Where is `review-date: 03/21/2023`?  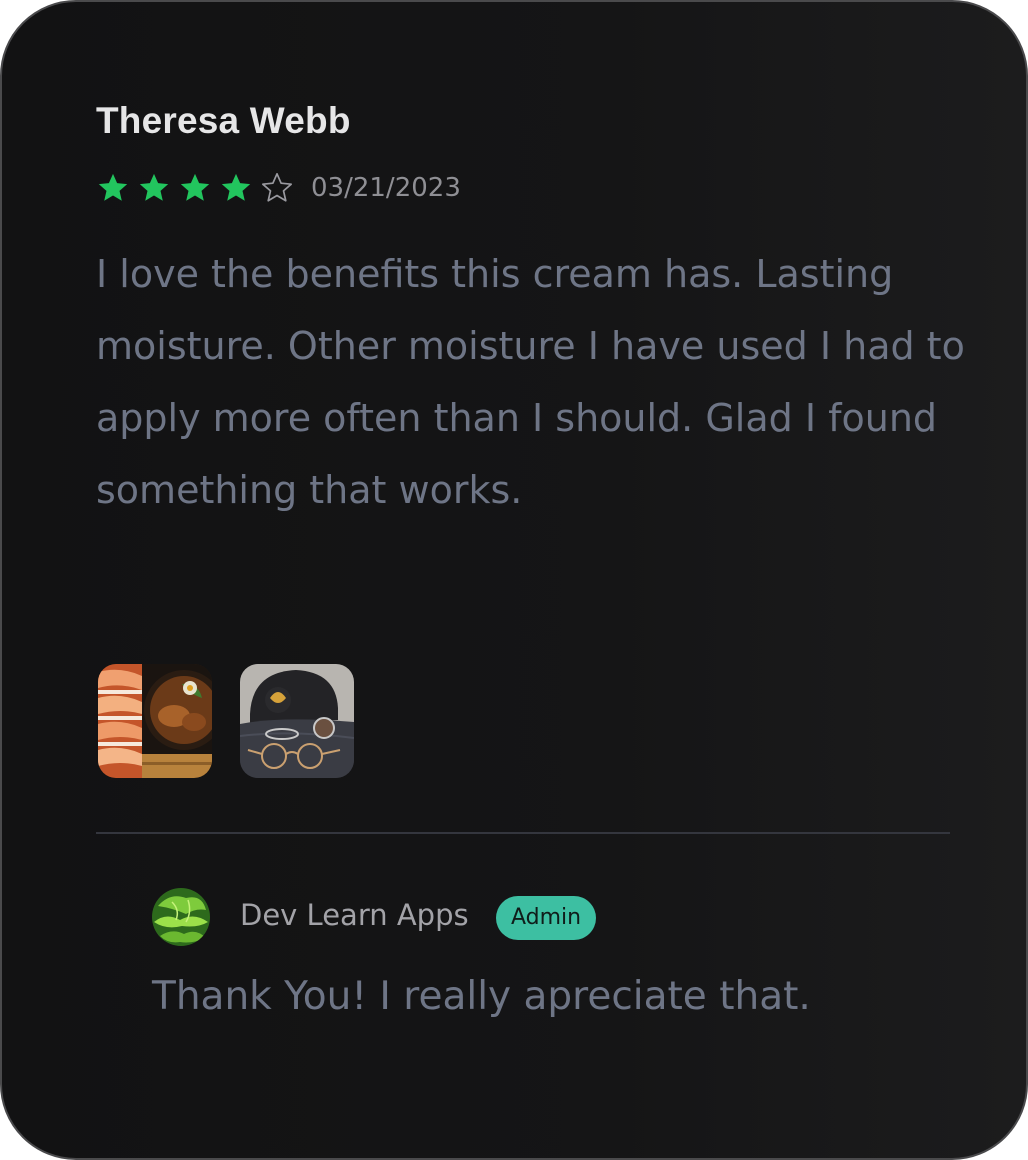
review-date: 03/21/2023 is located at coordinates (386, 188).